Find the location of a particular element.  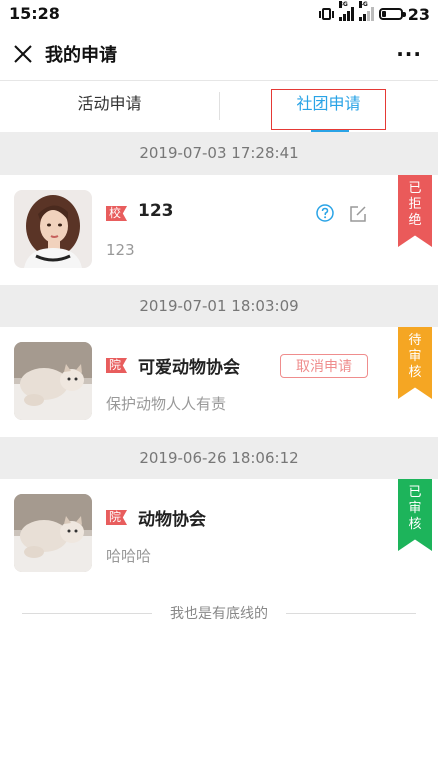

status-ribbon-approved: 已 审 核 is located at coordinates (415, 515).